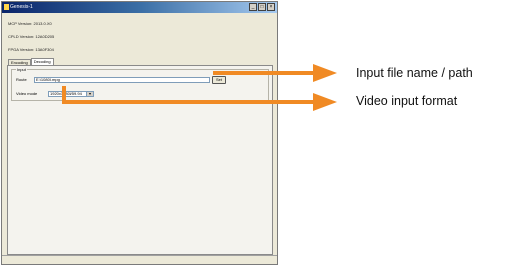 Image resolution: width=532 pixels, height=268 pixels. What do you see at coordinates (199, 87) in the screenshot?
I see `callout-arrows` at bounding box center [199, 87].